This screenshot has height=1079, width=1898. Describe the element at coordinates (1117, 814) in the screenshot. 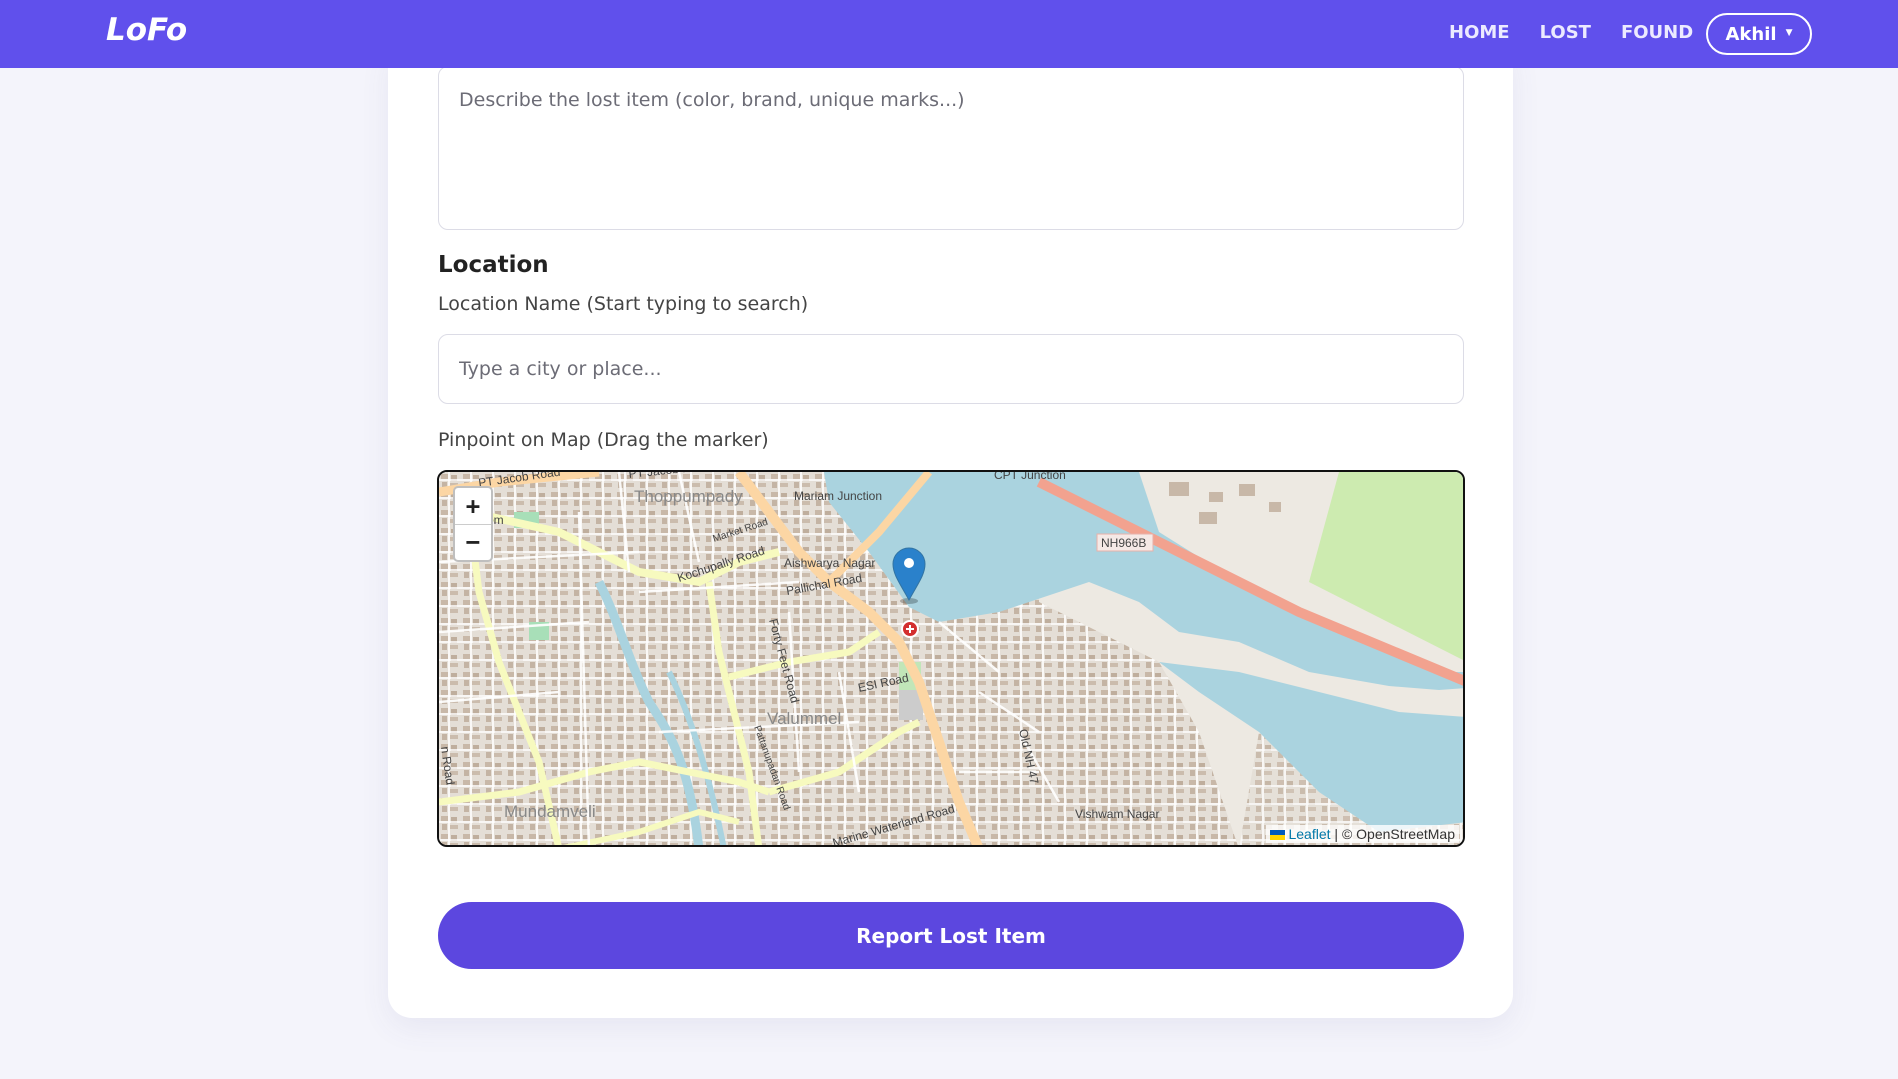

I see `map-label-vishwam-nagar: Vishwam Nagar` at that location.